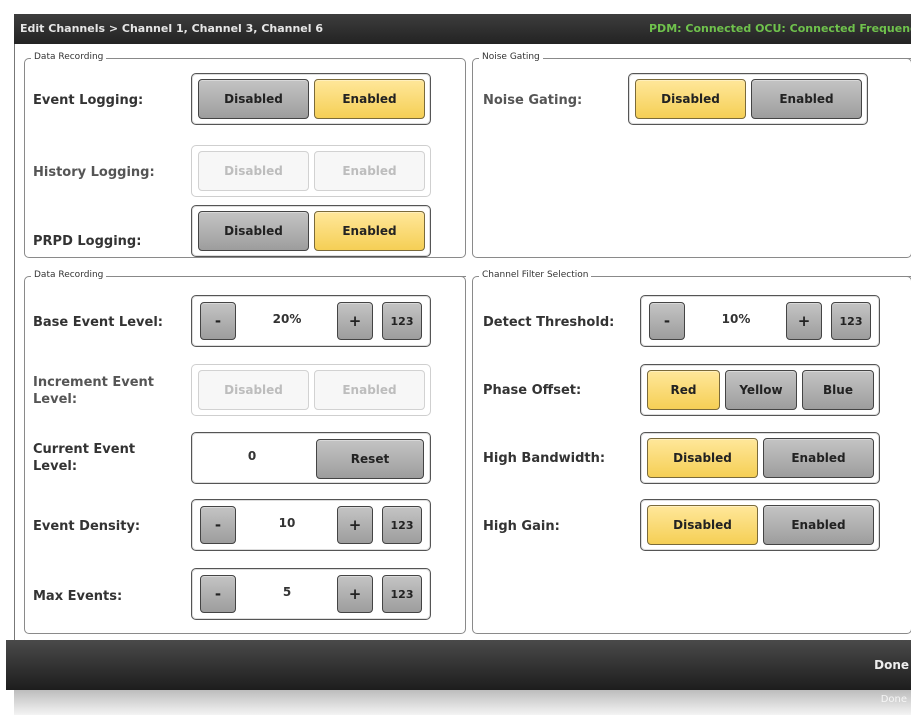 This screenshot has width=911, height=715. I want to click on noise-gating-toggle: Disabled Enabled, so click(748, 99).